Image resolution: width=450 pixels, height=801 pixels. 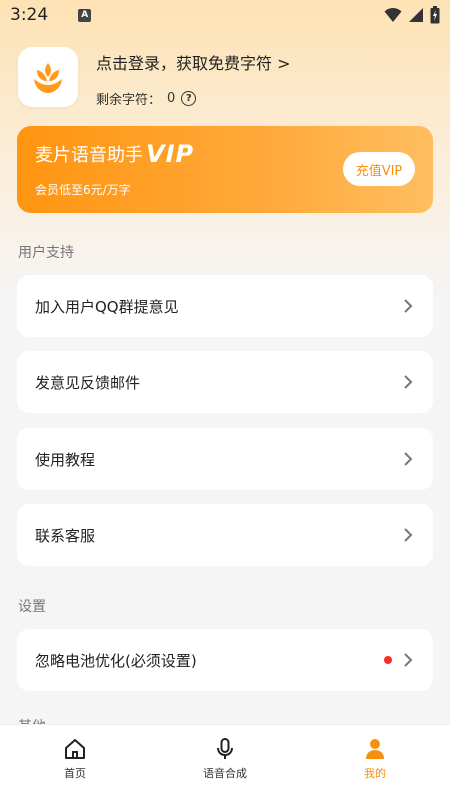 I want to click on tab-label: 首页, so click(x=75, y=773).